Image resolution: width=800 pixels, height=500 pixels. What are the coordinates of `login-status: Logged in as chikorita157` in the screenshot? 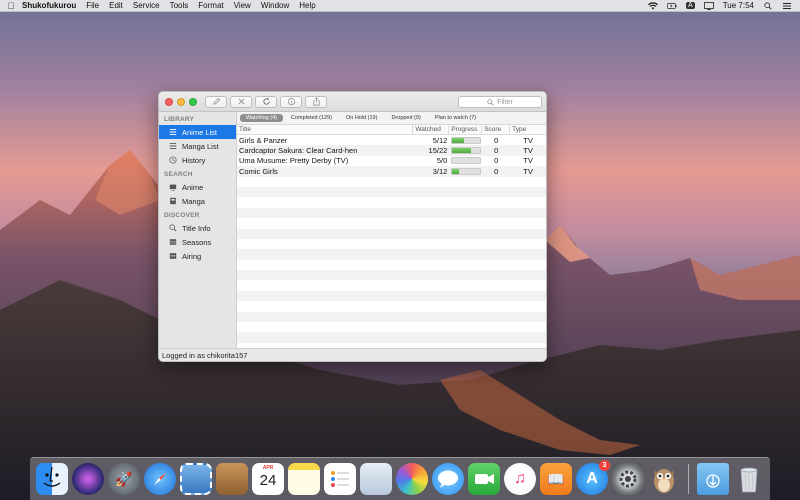 It's located at (205, 355).